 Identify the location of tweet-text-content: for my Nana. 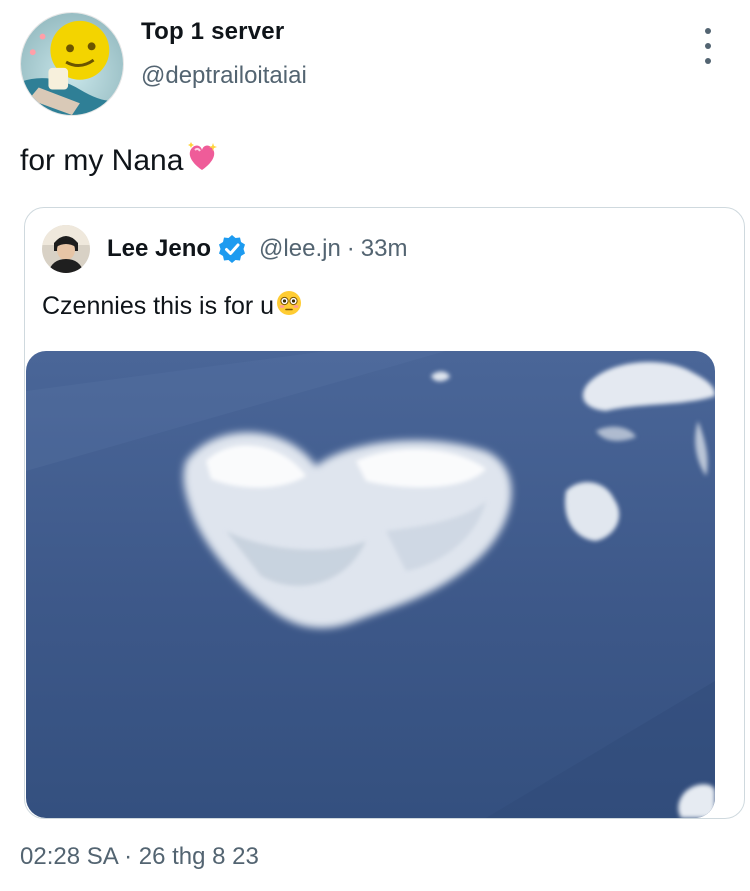
(102, 160).